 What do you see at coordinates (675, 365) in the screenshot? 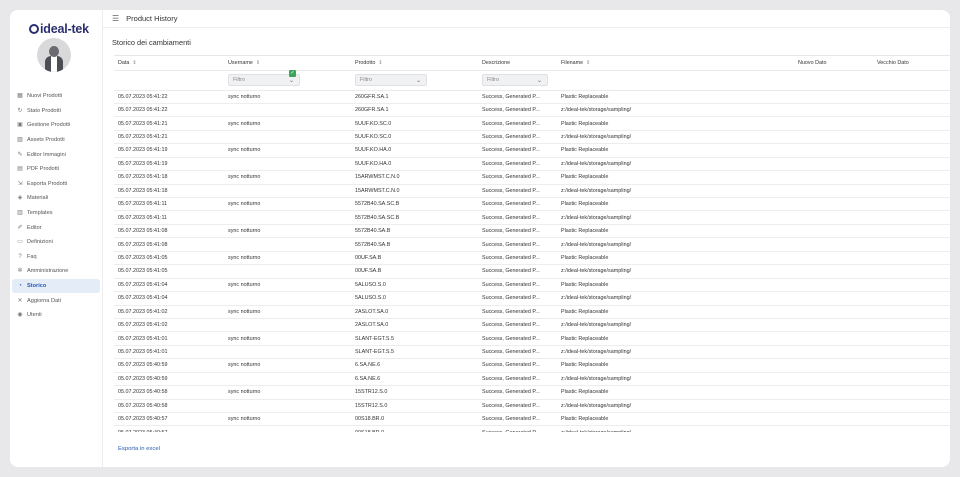
I see `table-cell: Plastic Replaceable` at bounding box center [675, 365].